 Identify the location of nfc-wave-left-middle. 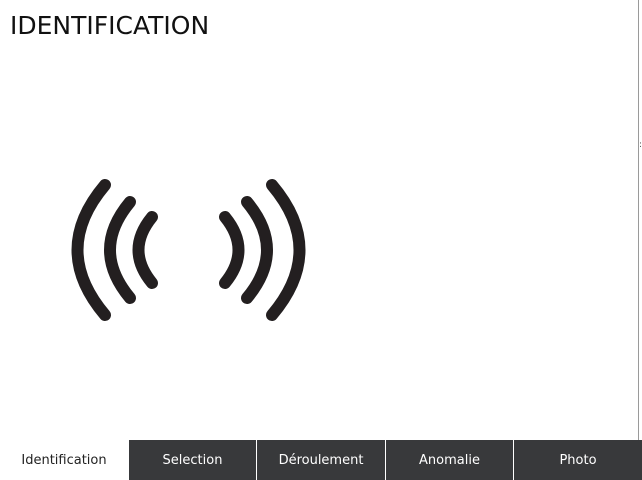
(120, 250).